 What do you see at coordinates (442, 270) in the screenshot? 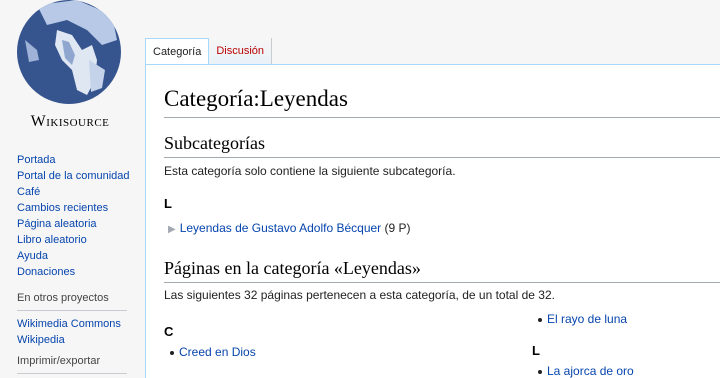
I see `pages-heading: Páginas en la categoría «Leyendas»` at bounding box center [442, 270].